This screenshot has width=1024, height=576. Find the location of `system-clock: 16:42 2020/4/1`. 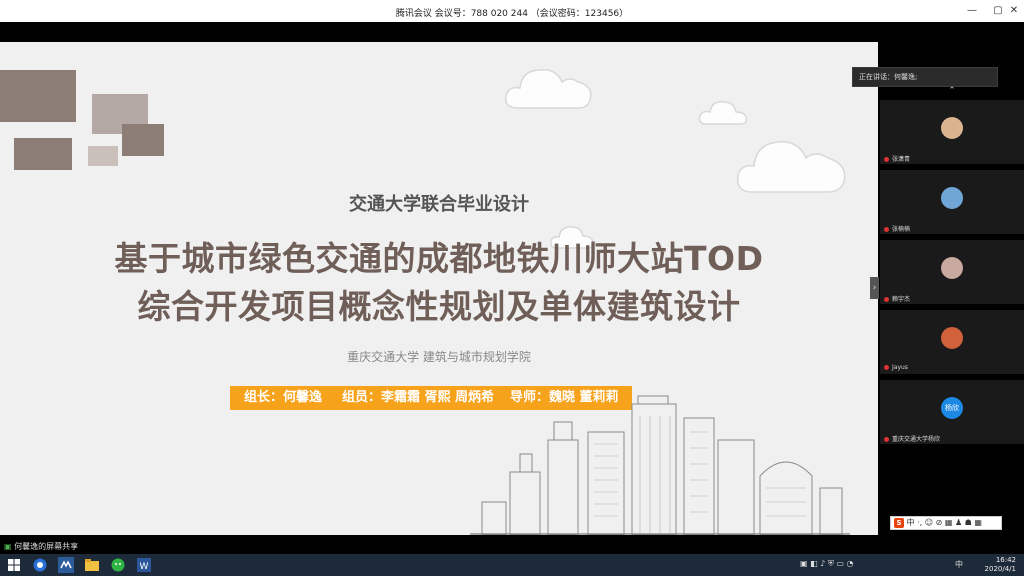

system-clock: 16:42 2020/4/1 is located at coordinates (1000, 565).